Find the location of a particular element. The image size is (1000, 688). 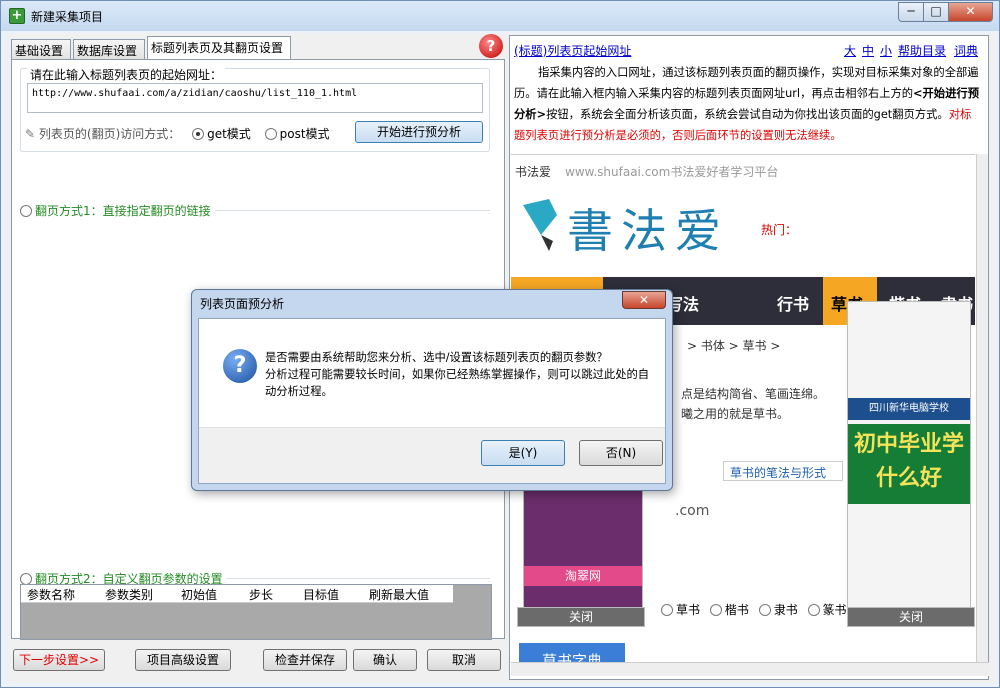

font-large-link: 大 is located at coordinates (850, 50).